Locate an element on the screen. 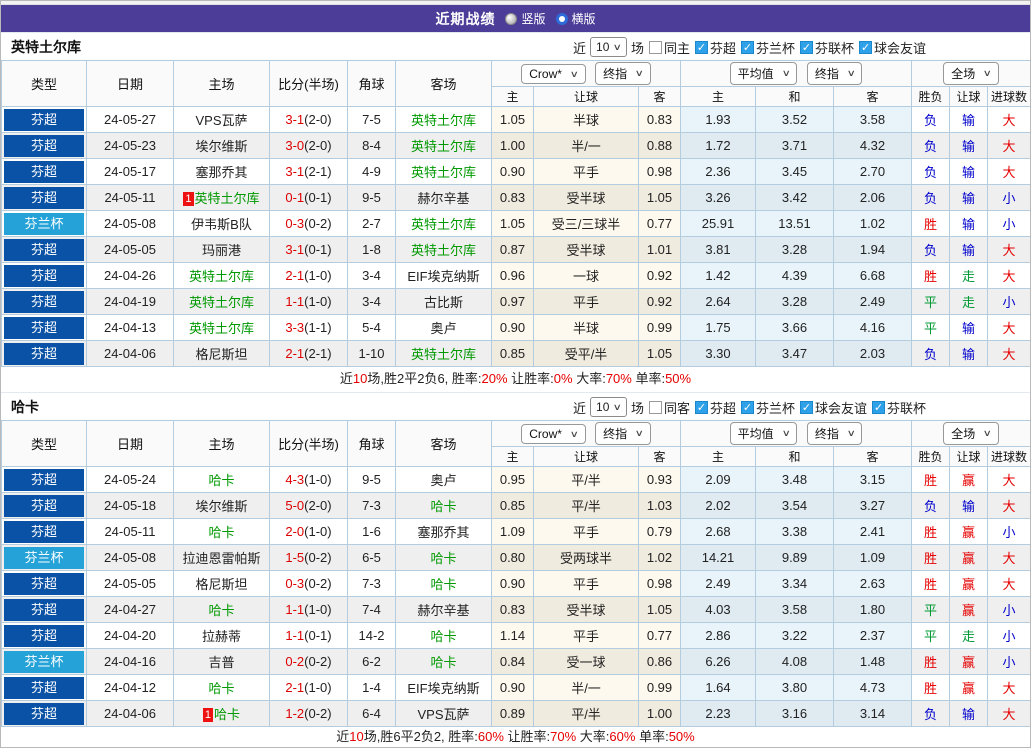 The height and width of the screenshot is (748, 1031). avg-home-cell: 2.68 is located at coordinates (718, 531).